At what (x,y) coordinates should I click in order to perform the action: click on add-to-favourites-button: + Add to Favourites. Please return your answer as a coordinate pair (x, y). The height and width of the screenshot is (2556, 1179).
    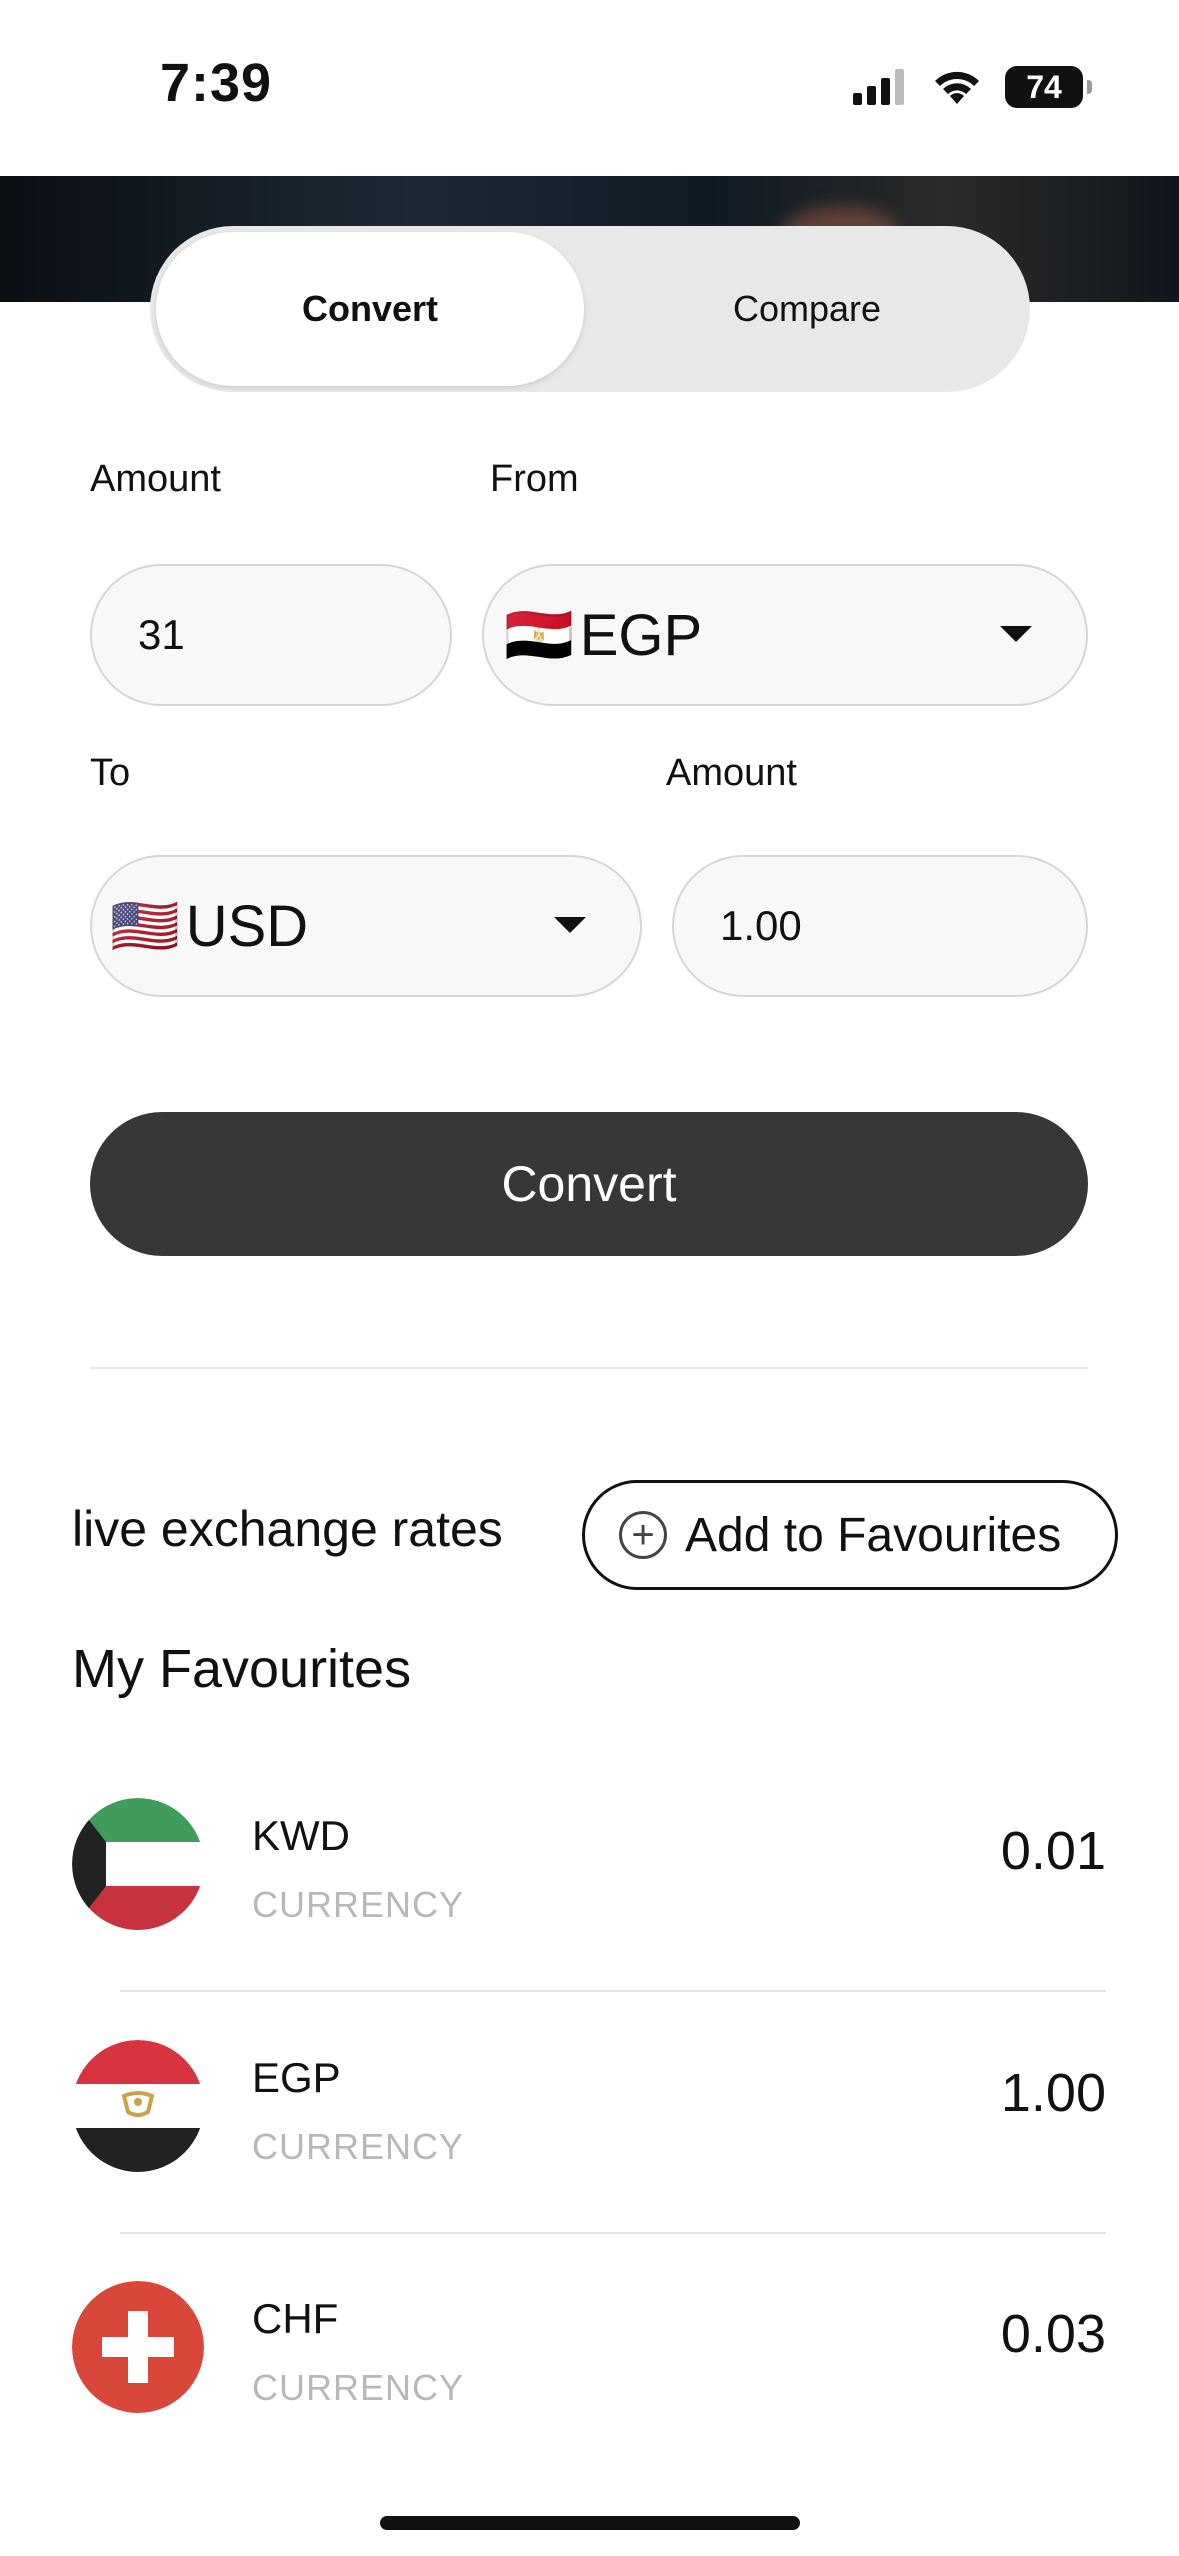
    Looking at the image, I should click on (850, 1535).